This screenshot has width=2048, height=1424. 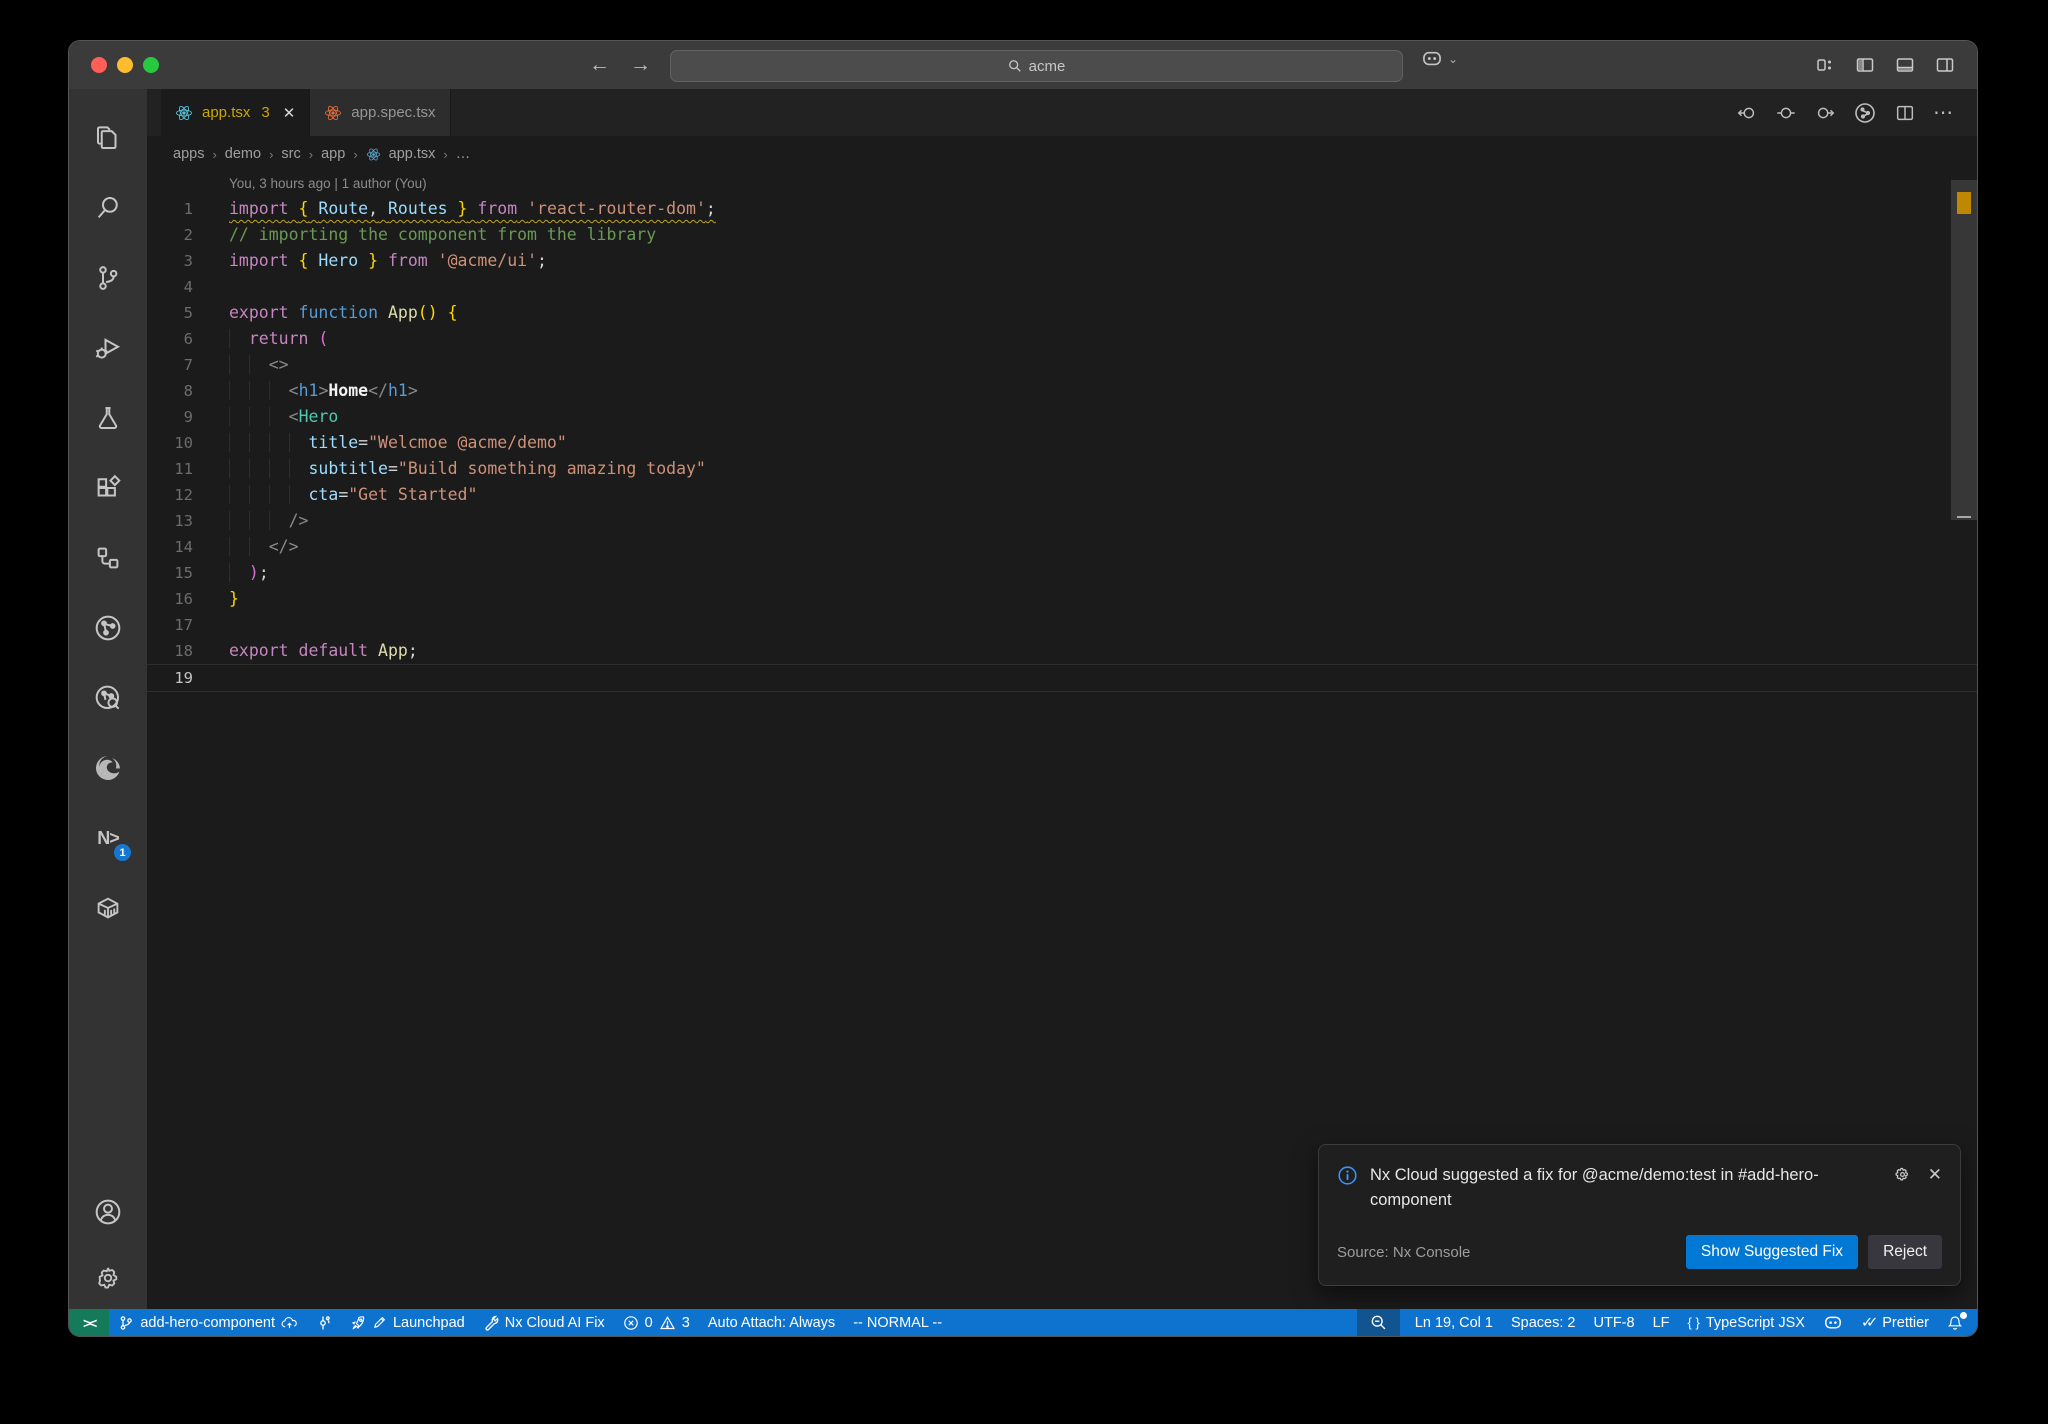 What do you see at coordinates (1935, 1175) in the screenshot?
I see `notification-close-icon: ✕` at bounding box center [1935, 1175].